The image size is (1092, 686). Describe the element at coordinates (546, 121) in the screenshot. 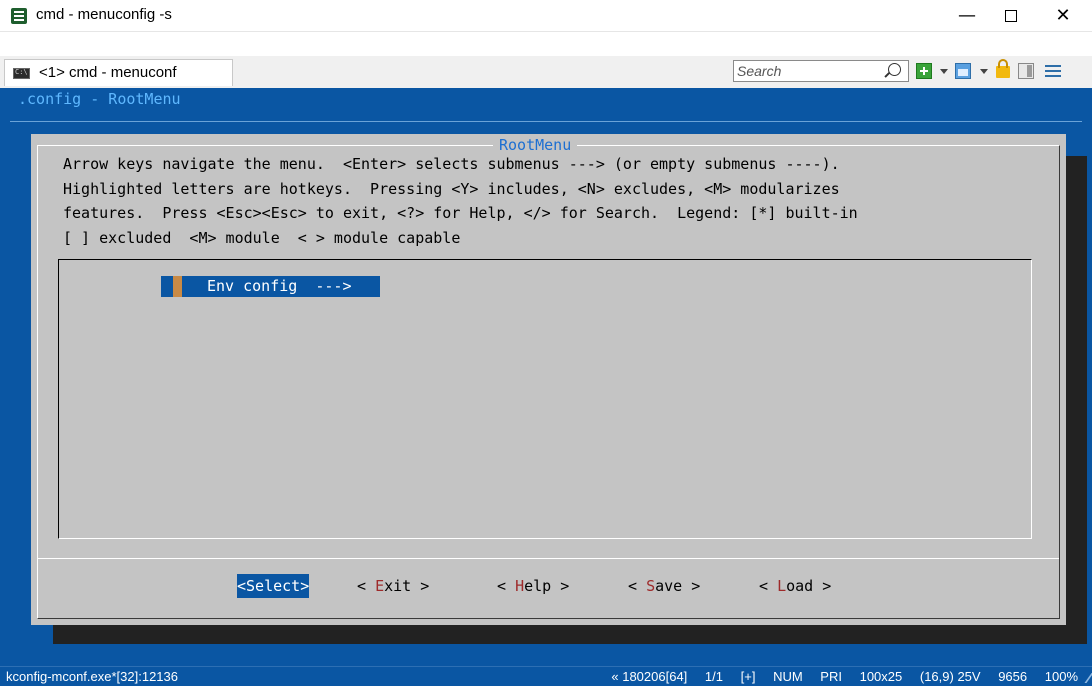

I see `header-divider` at that location.